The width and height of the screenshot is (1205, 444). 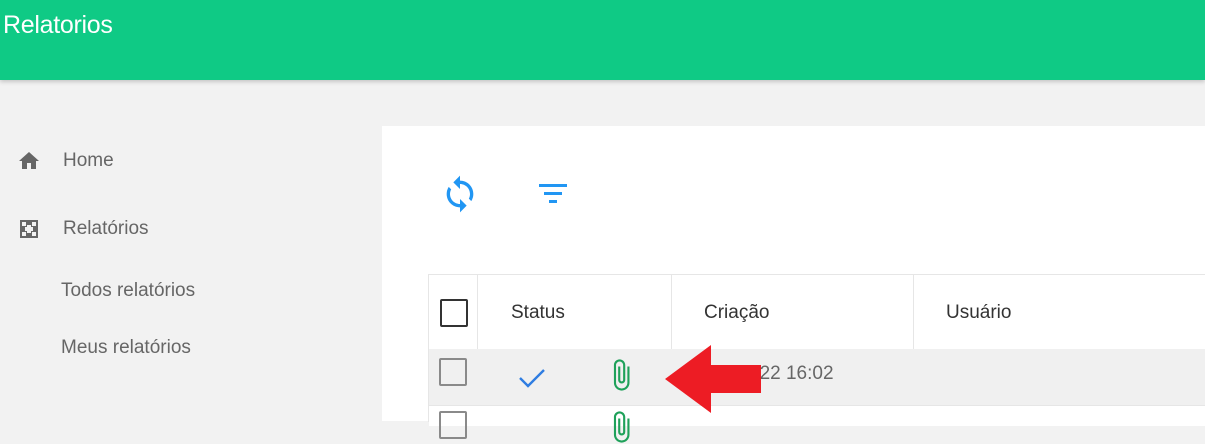 What do you see at coordinates (978, 313) in the screenshot?
I see `column-header-usuario: Usuário` at bounding box center [978, 313].